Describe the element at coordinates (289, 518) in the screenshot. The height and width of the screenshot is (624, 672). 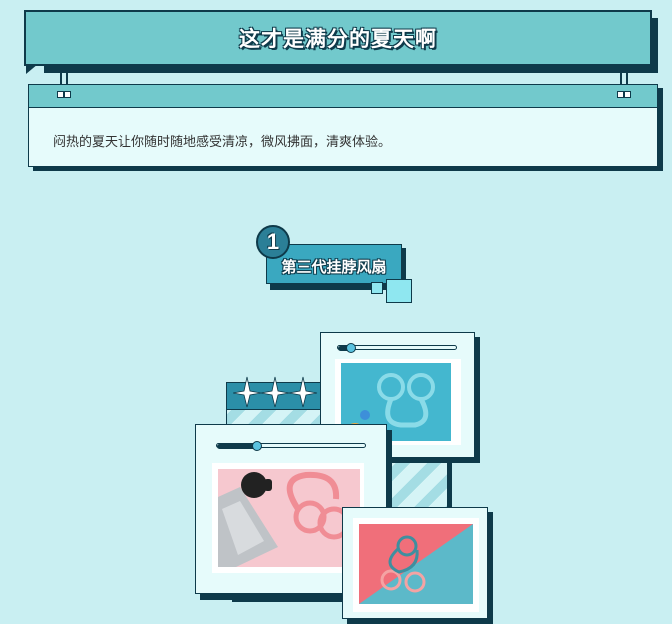
I see `pink-fan-photo` at that location.